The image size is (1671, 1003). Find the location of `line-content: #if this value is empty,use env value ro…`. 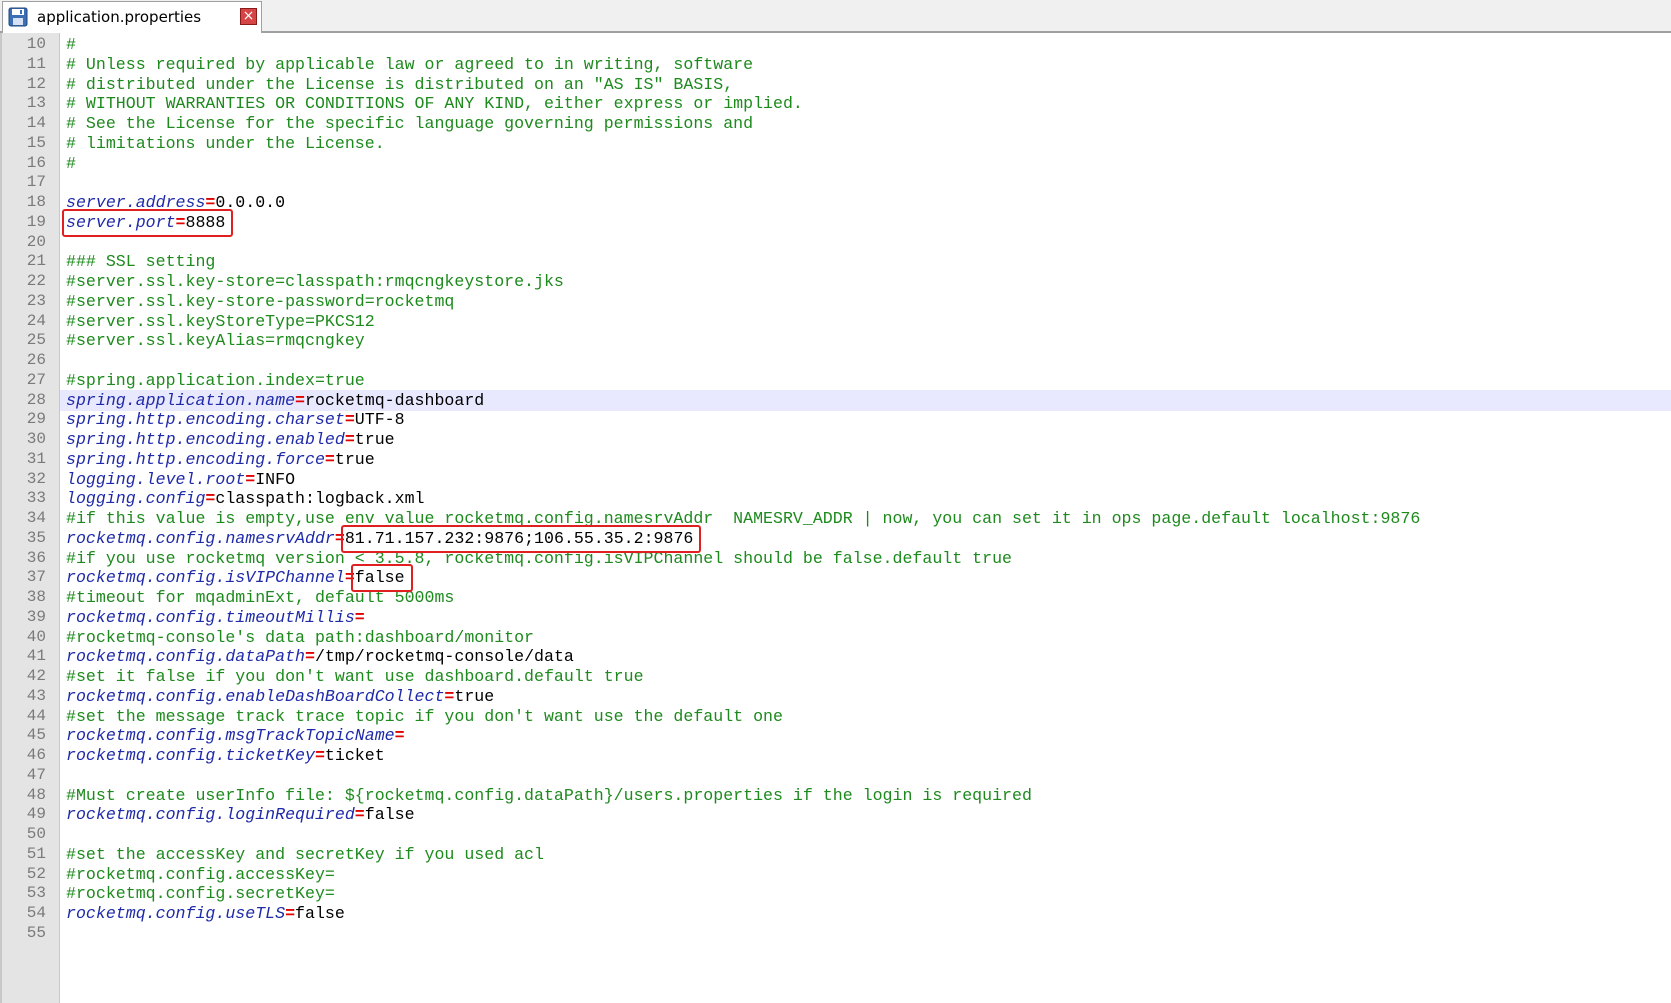

line-content: #if this value is empty,use env value ro… is located at coordinates (865, 518).